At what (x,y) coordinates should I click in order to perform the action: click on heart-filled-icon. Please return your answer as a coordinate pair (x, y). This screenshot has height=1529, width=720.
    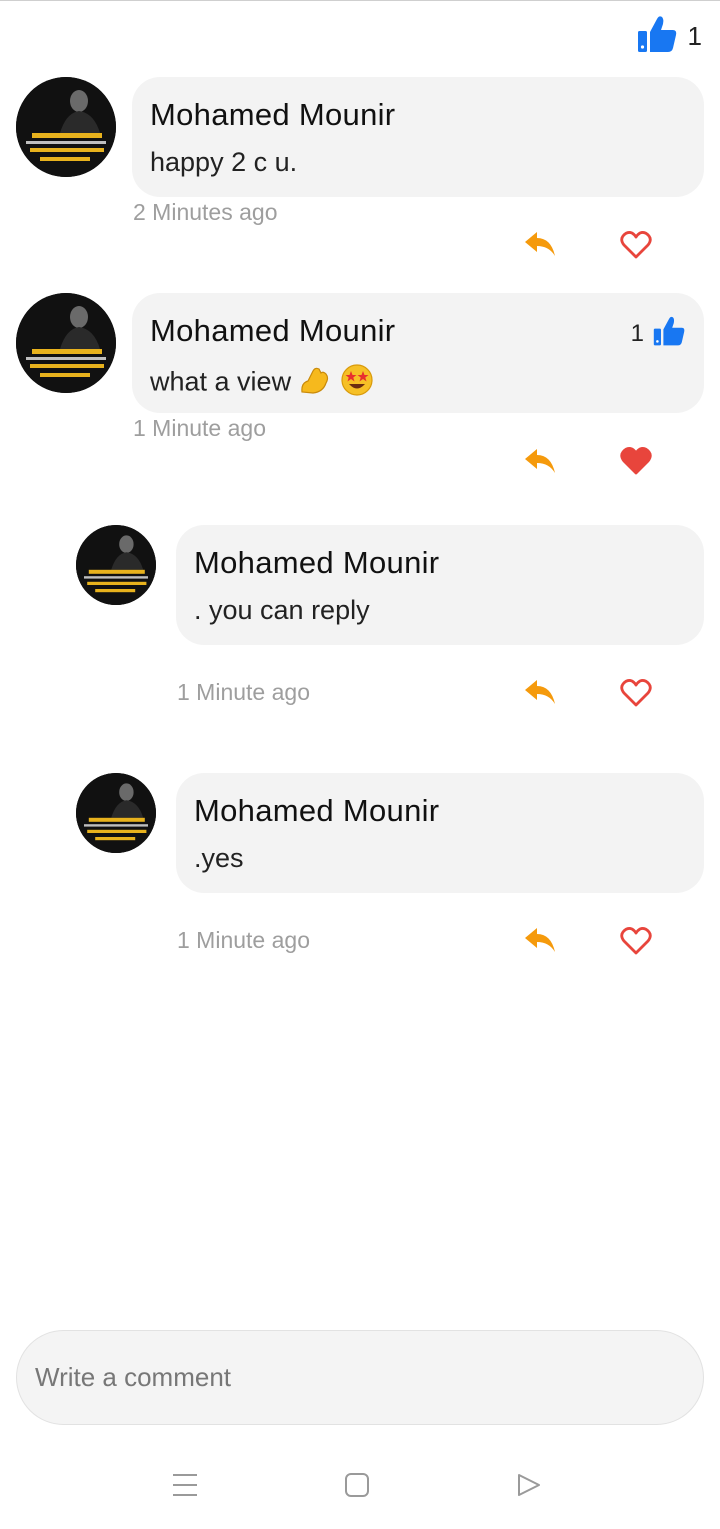
    Looking at the image, I should click on (636, 463).